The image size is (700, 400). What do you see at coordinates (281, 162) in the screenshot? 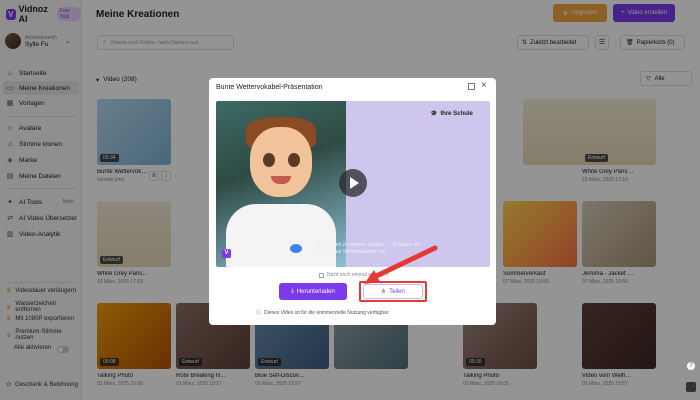
I see `character-face` at bounding box center [281, 162].